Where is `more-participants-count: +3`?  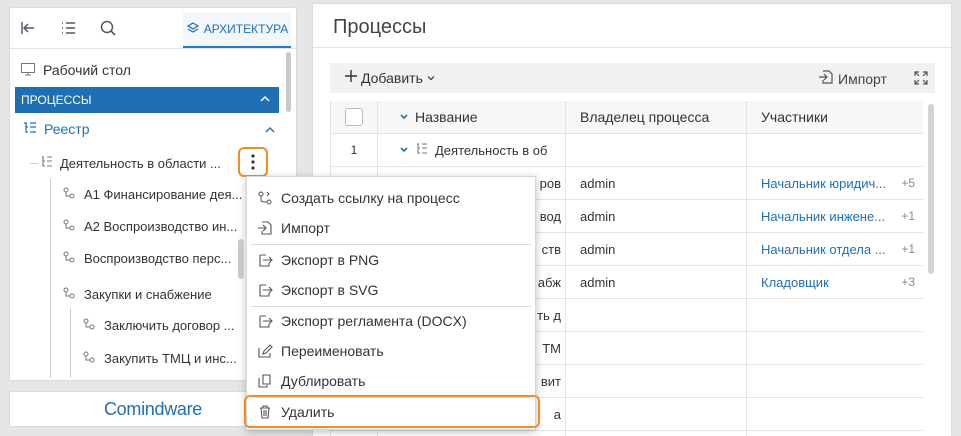
more-participants-count: +3 is located at coordinates (908, 282).